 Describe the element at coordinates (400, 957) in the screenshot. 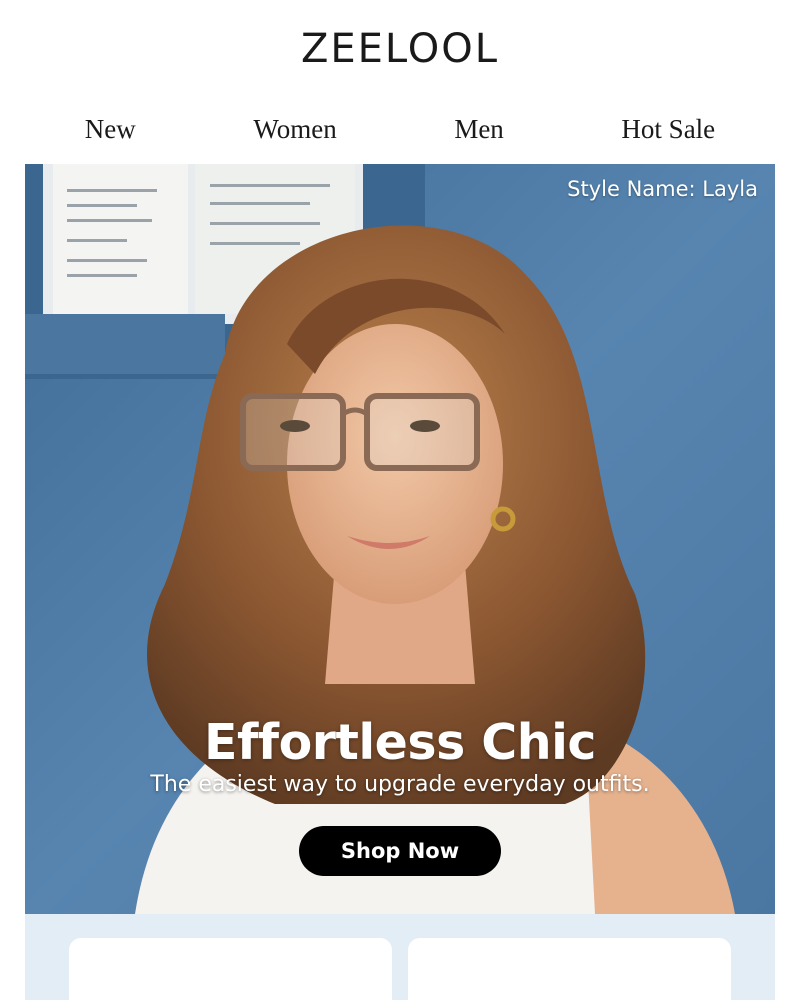

I see `product-cards-section` at that location.